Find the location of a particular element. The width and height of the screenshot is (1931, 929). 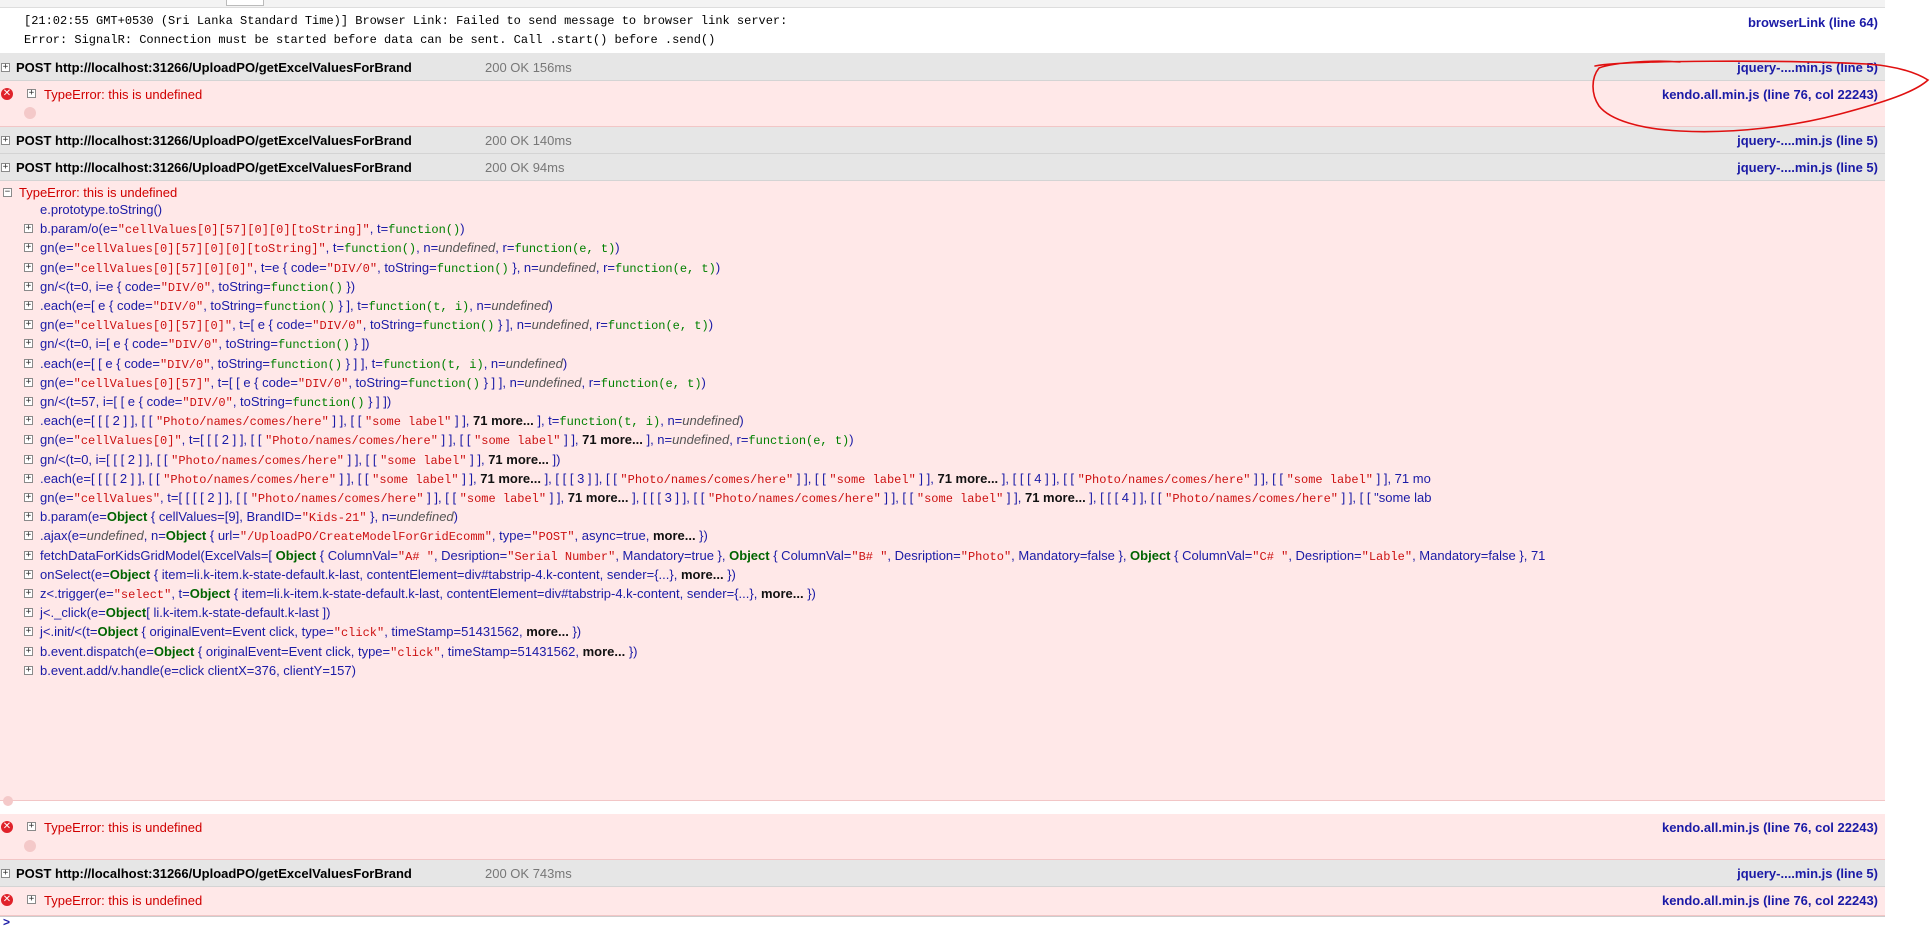

collapse-minus-icon: − is located at coordinates (7, 192).